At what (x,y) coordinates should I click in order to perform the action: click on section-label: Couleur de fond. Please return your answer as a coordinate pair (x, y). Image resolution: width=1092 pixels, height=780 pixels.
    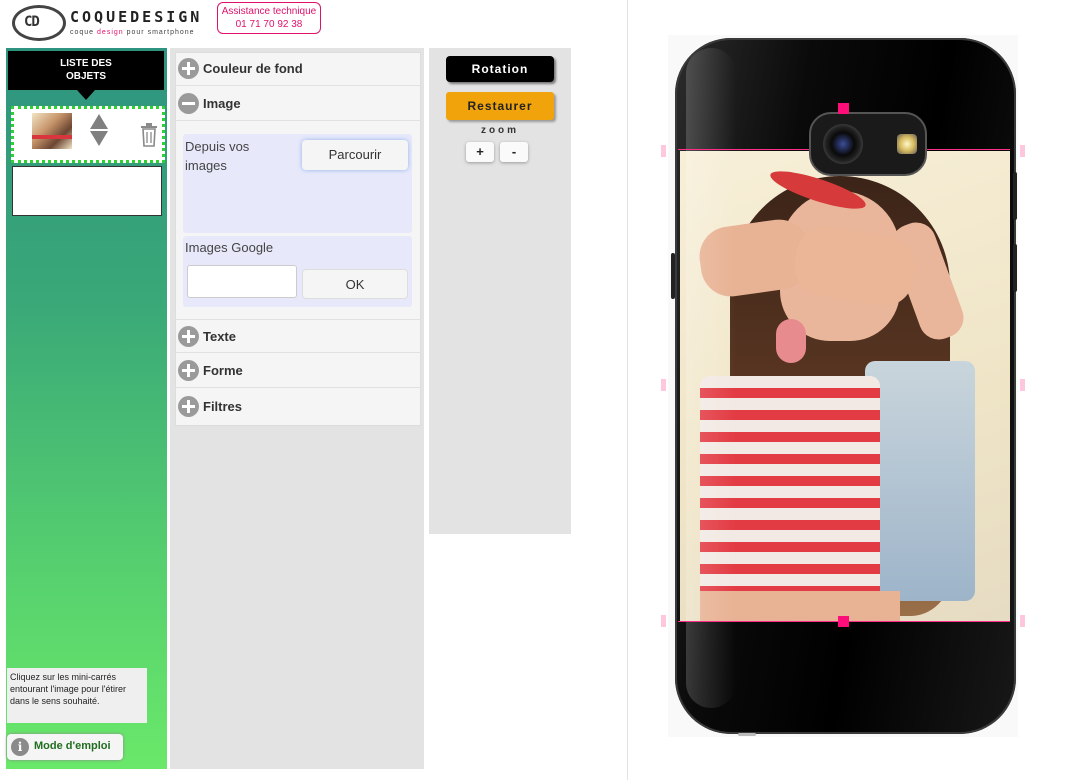
    Looking at the image, I should click on (253, 68).